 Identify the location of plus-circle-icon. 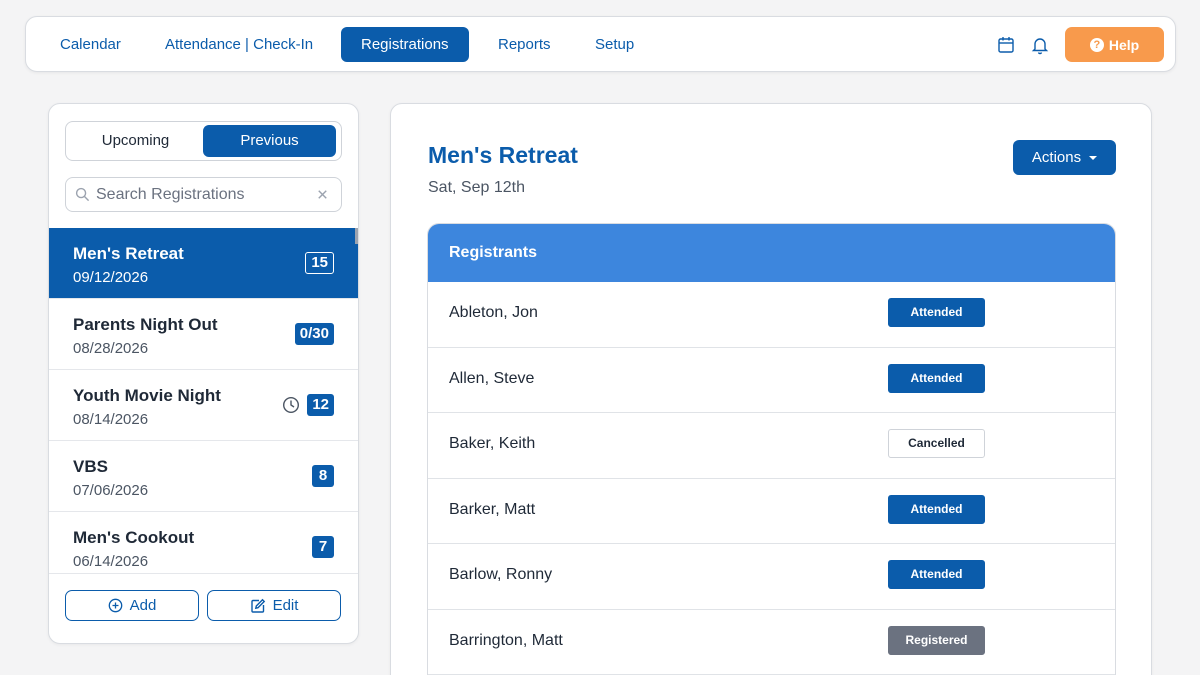
(115, 605).